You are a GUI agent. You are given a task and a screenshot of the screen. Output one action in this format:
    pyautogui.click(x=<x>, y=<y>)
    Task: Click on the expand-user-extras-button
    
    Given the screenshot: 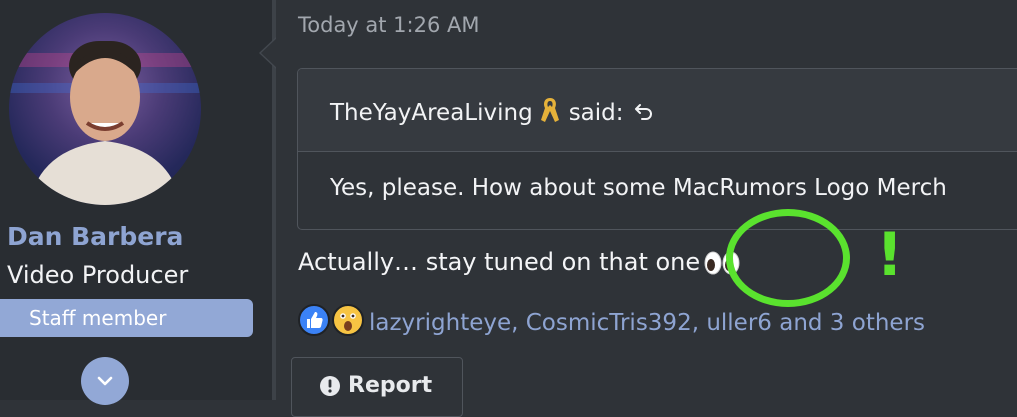 What is the action you would take?
    pyautogui.click(x=105, y=381)
    